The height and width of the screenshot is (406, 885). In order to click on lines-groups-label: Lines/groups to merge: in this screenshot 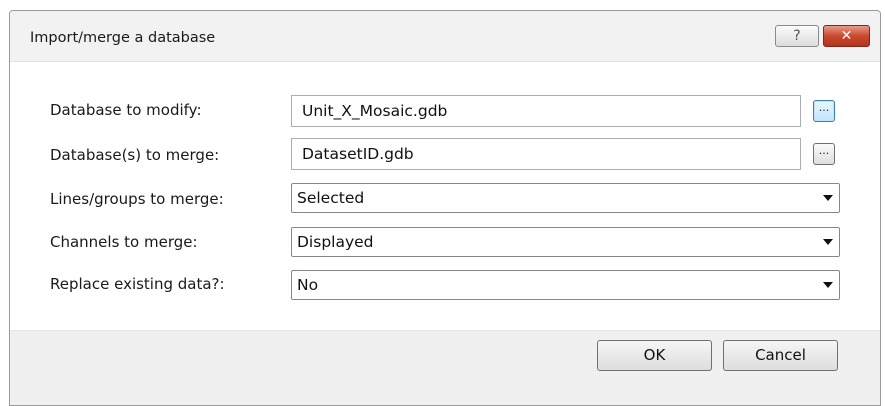, I will do `click(137, 199)`.